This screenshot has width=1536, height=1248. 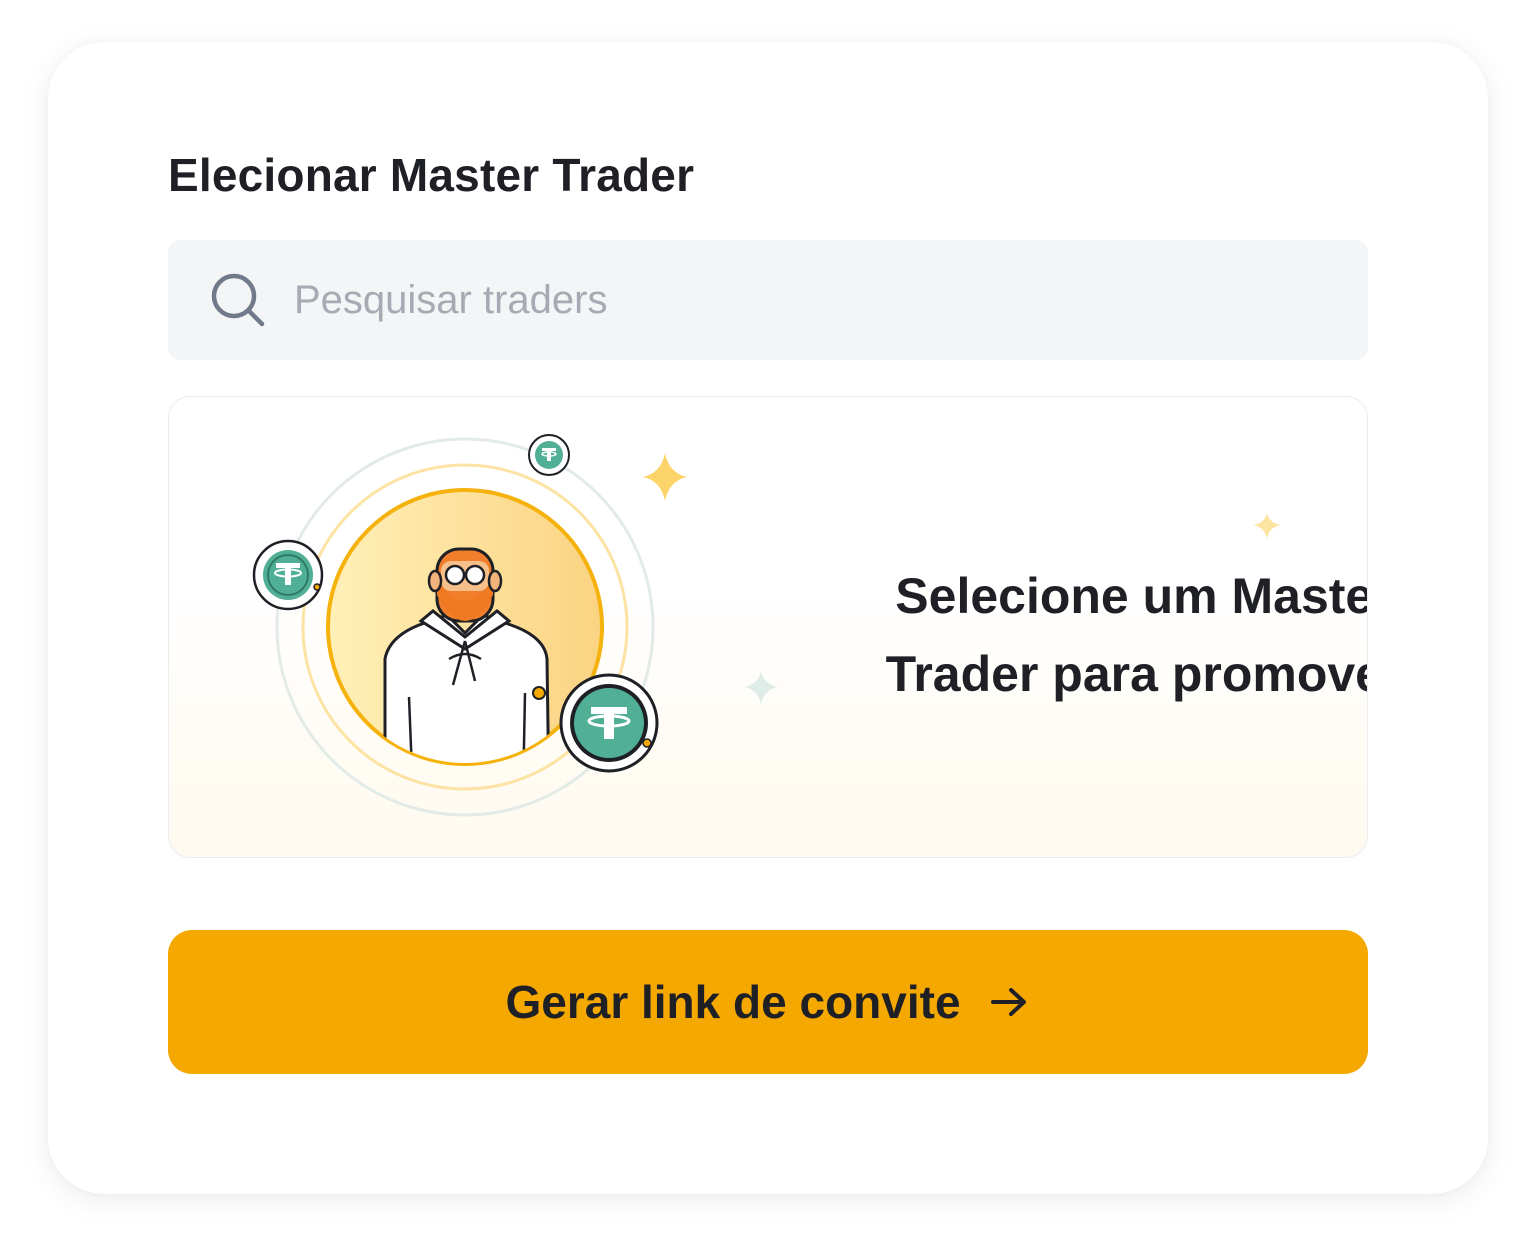 I want to click on section-title: Elecionar Master Trader, so click(x=431, y=175).